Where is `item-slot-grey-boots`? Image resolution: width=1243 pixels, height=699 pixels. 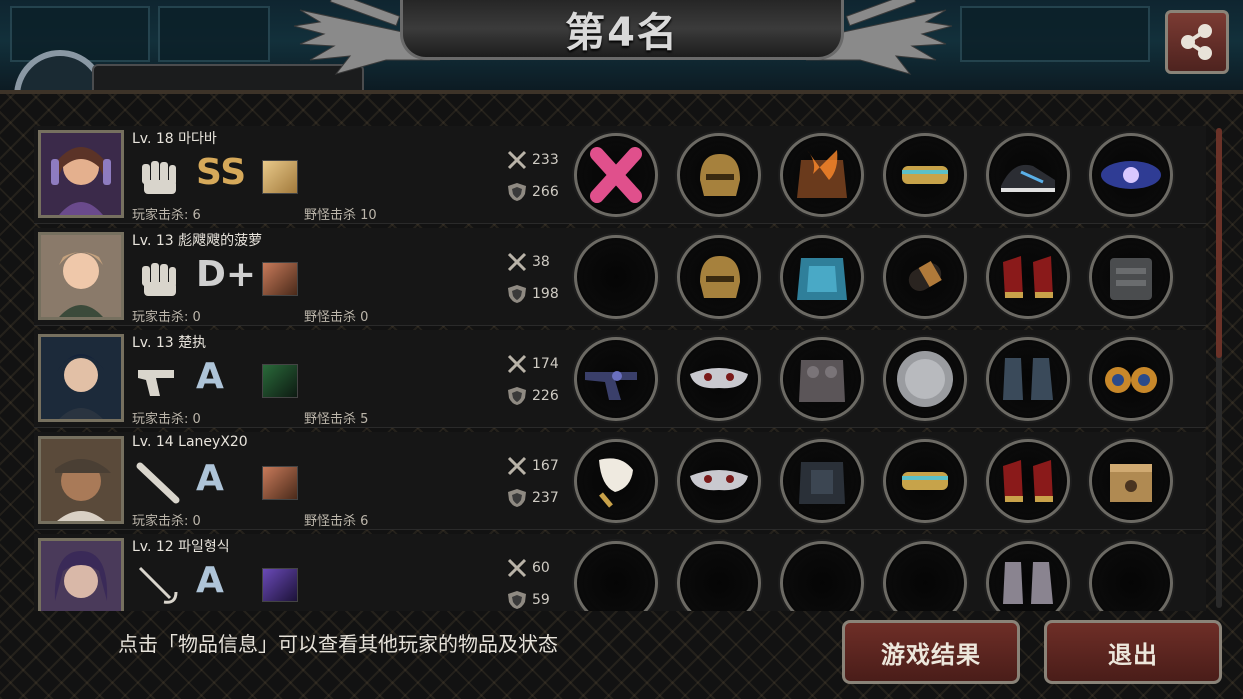 item-slot-grey-boots is located at coordinates (1028, 576).